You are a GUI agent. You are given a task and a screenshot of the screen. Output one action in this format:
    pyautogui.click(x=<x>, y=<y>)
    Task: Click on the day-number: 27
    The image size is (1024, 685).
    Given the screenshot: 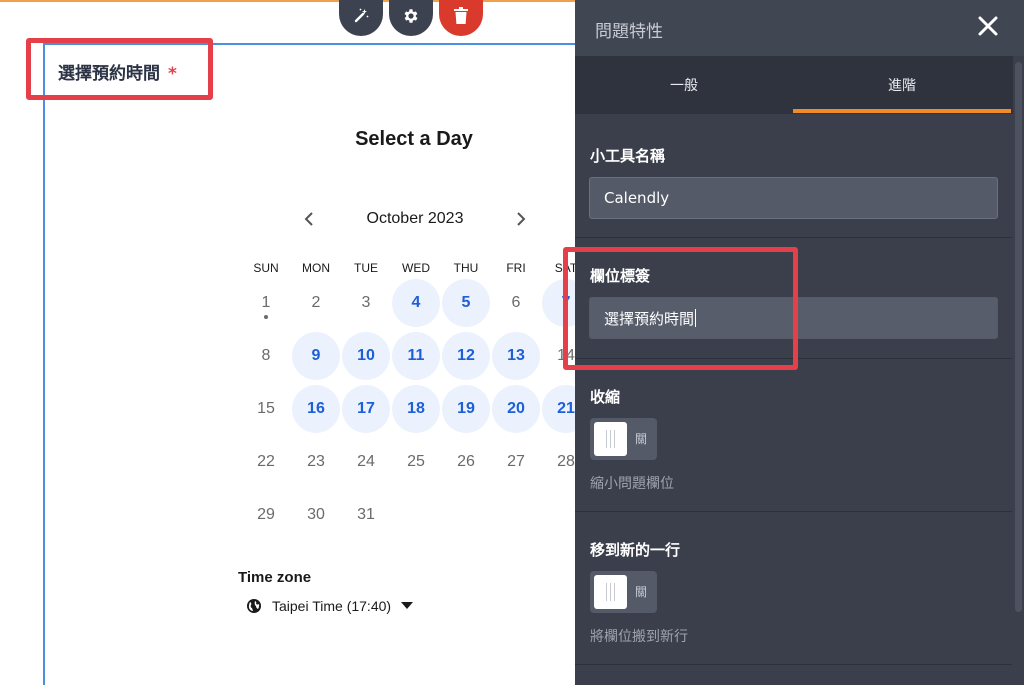 What is the action you would take?
    pyautogui.click(x=516, y=461)
    